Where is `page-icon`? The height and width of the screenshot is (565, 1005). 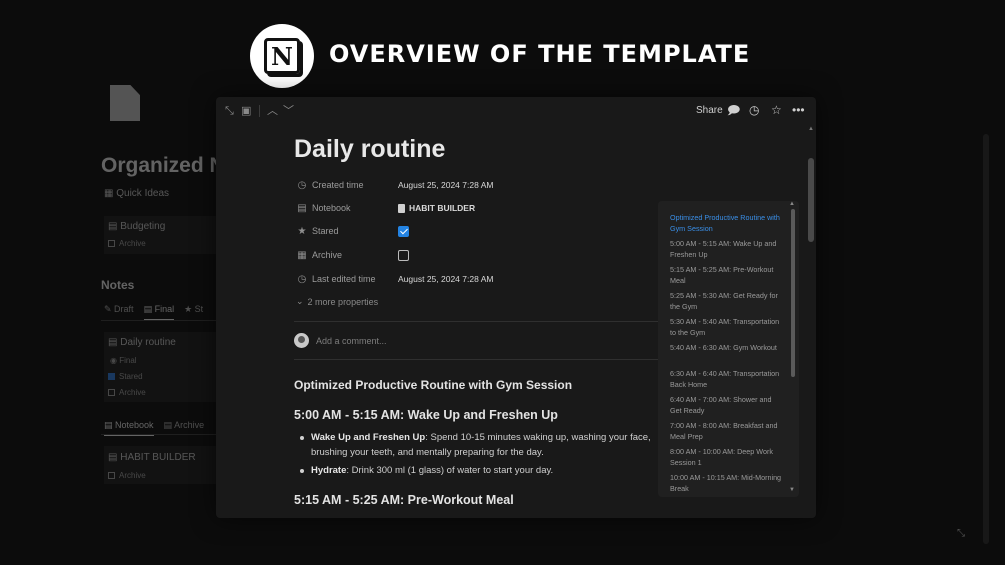 page-icon is located at coordinates (401, 208).